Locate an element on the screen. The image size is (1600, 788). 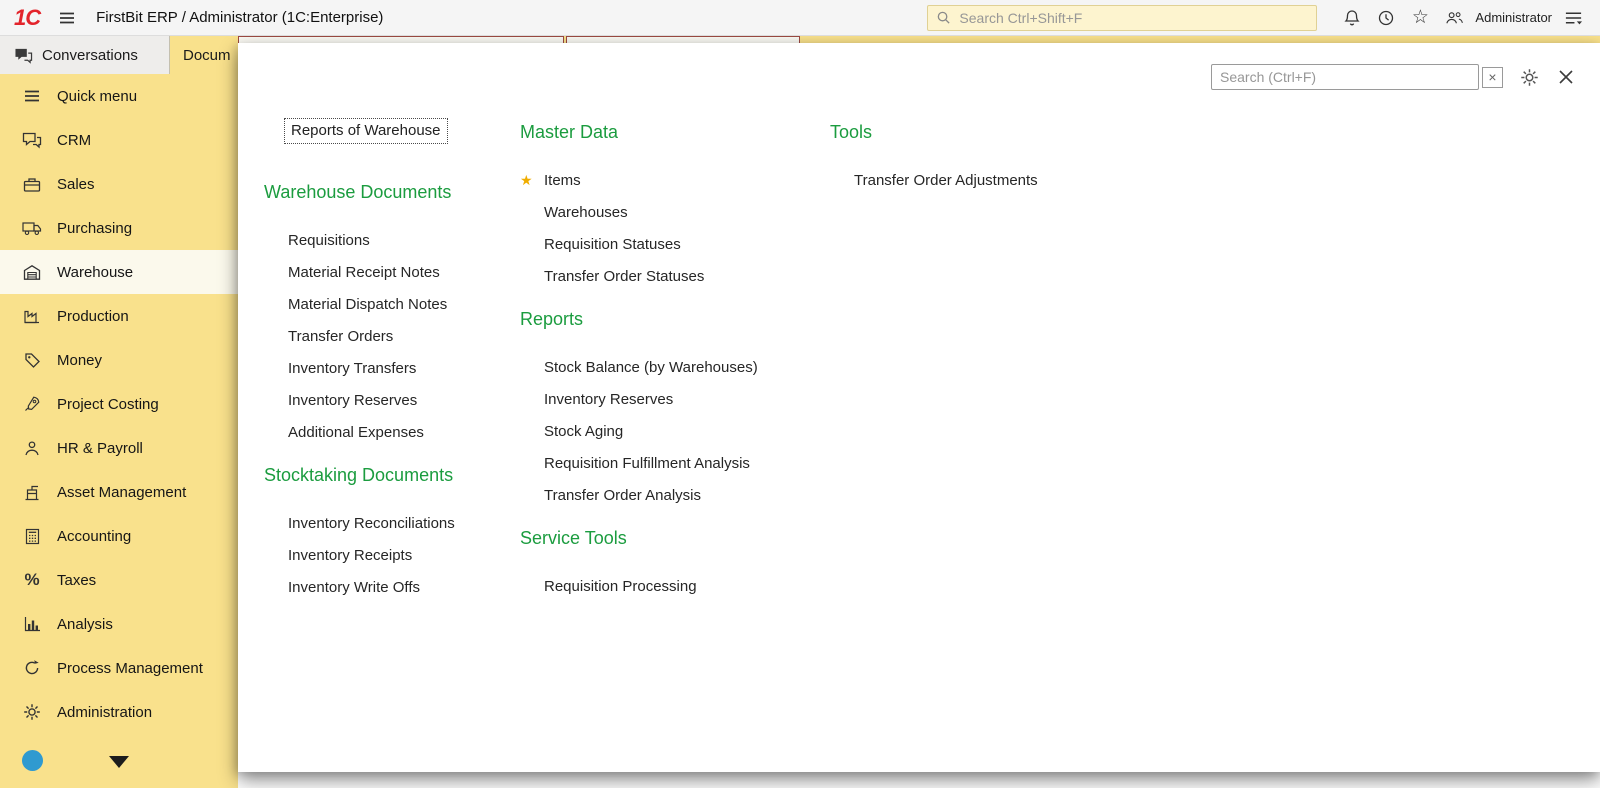
sidebar-item-warehouse: Warehouse is located at coordinates (119, 272).